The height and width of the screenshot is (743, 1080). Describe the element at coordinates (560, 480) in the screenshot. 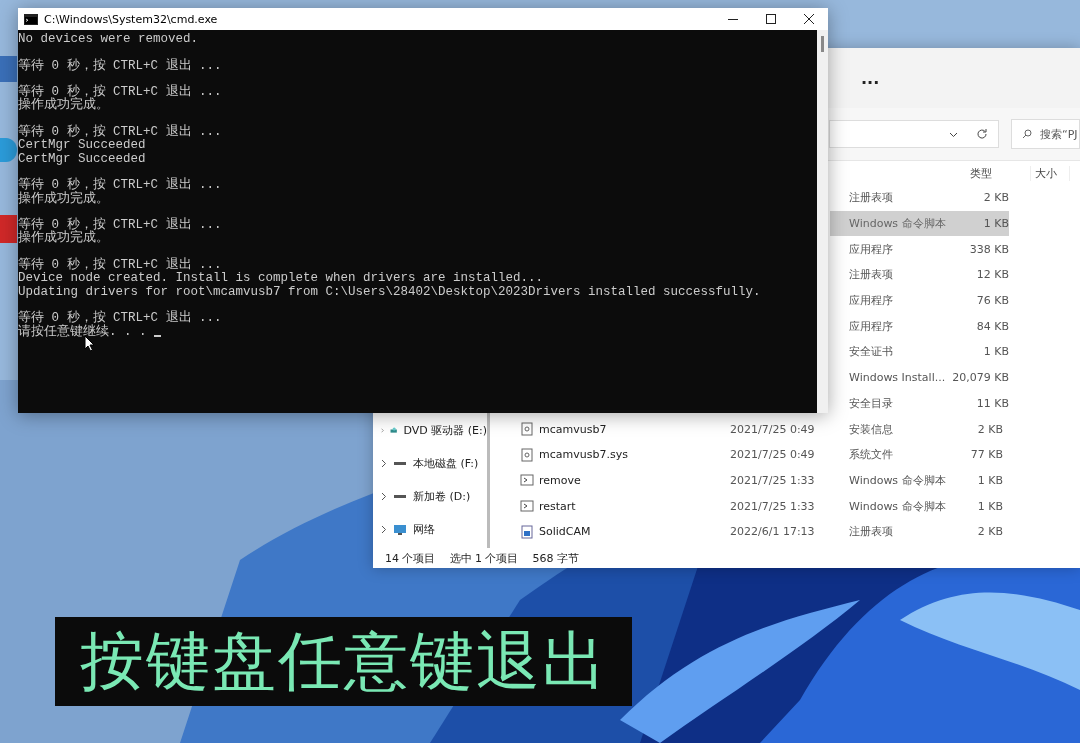

I see `file-name: remove` at that location.